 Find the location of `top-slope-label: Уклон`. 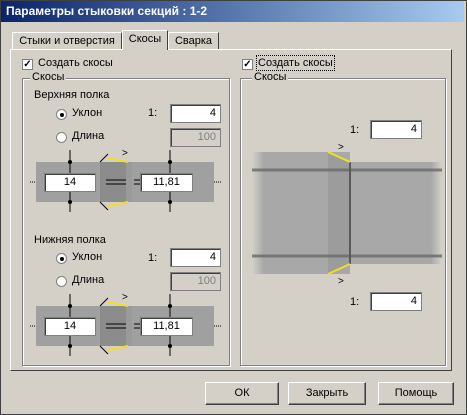

top-slope-label: Уклон is located at coordinates (87, 113).